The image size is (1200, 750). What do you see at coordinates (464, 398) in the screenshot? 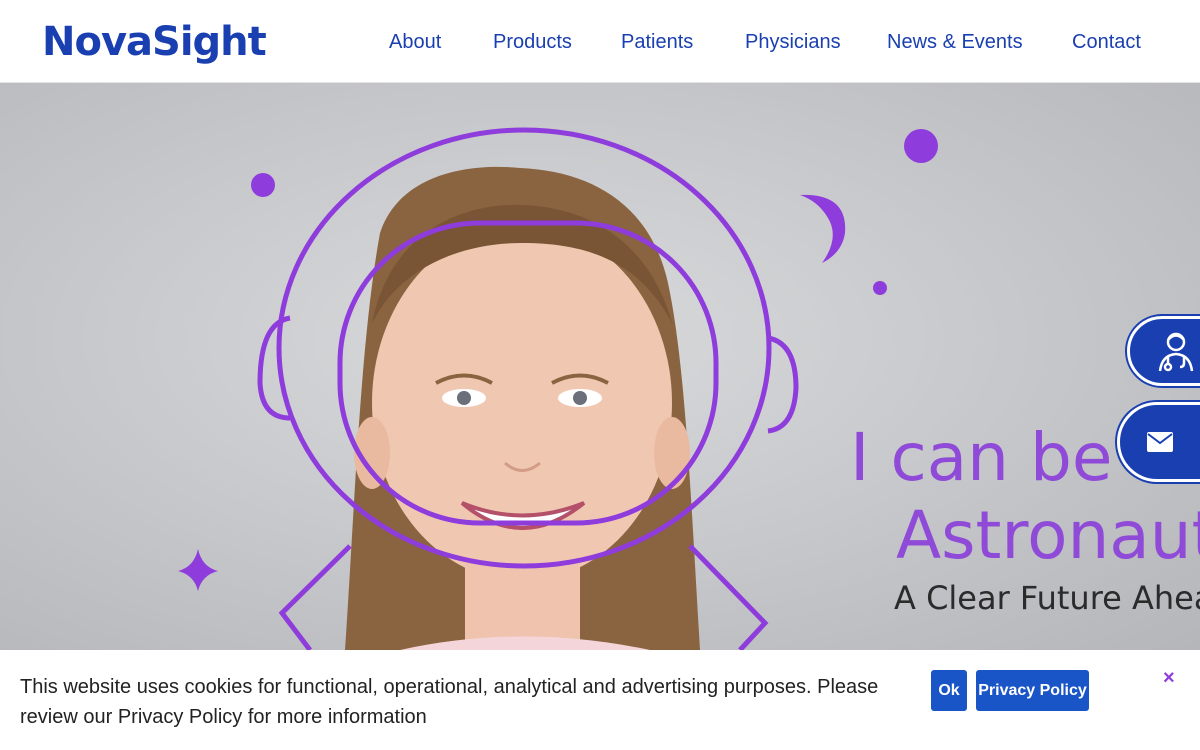
I see `left-iris` at bounding box center [464, 398].